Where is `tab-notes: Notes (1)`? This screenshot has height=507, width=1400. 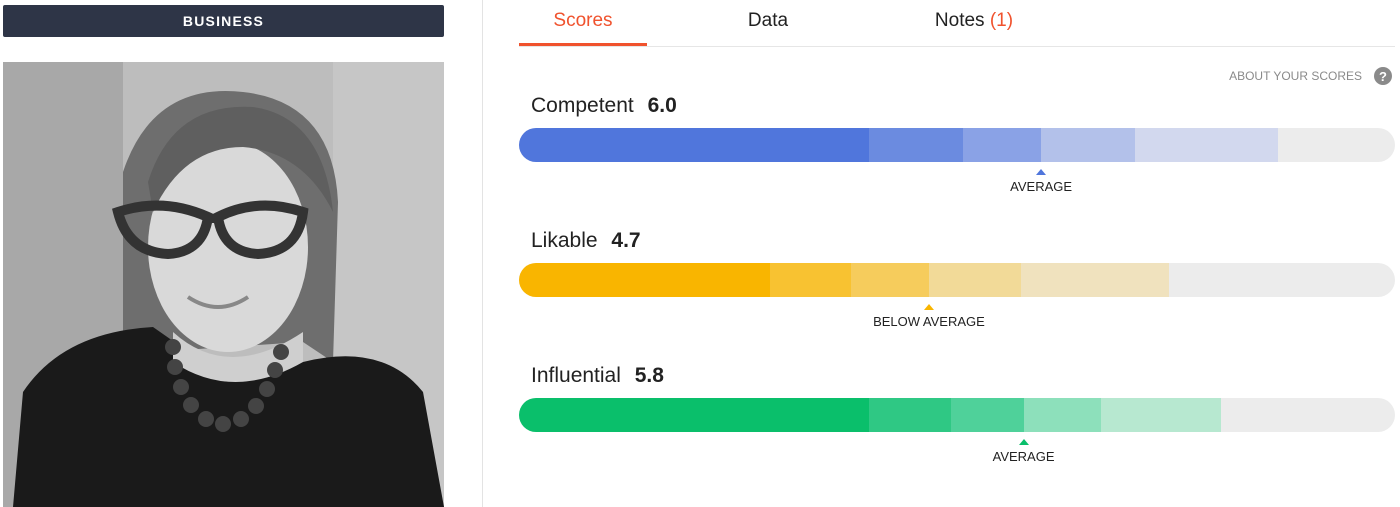 tab-notes: Notes (1) is located at coordinates (974, 27).